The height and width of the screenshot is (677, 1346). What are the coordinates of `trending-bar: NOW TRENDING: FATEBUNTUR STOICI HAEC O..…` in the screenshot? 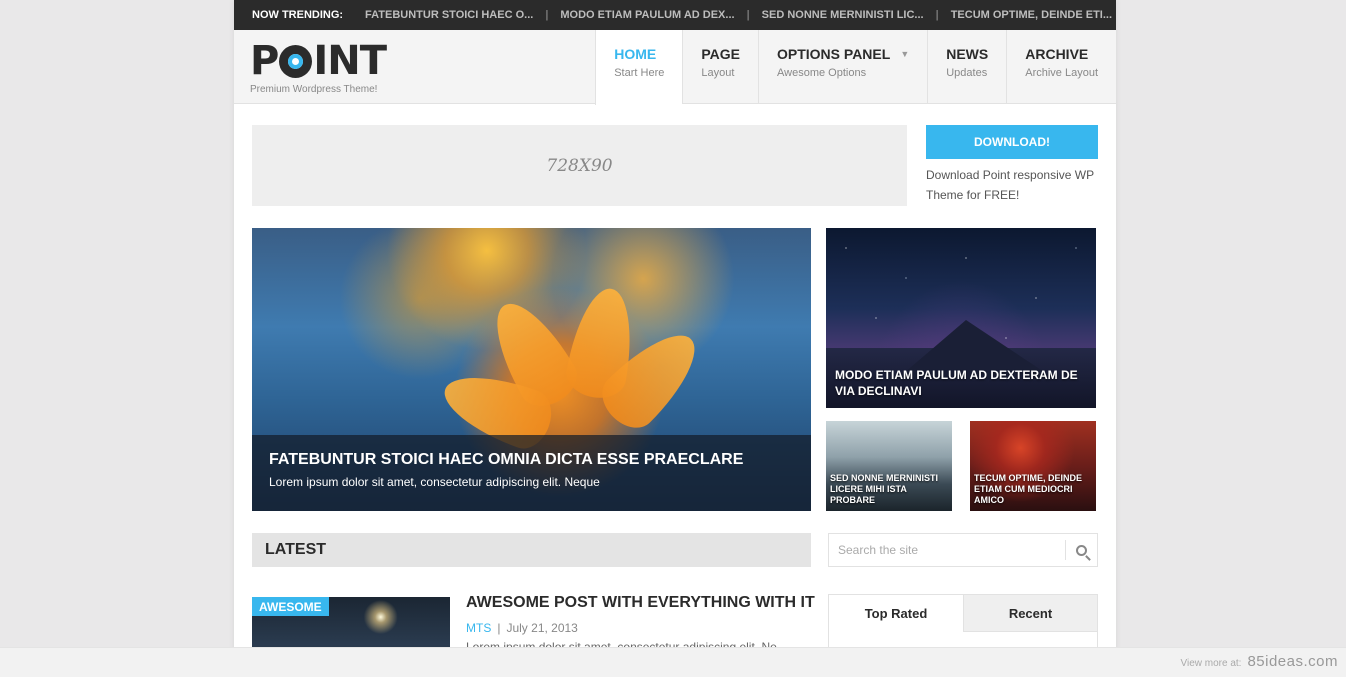 It's located at (675, 15).